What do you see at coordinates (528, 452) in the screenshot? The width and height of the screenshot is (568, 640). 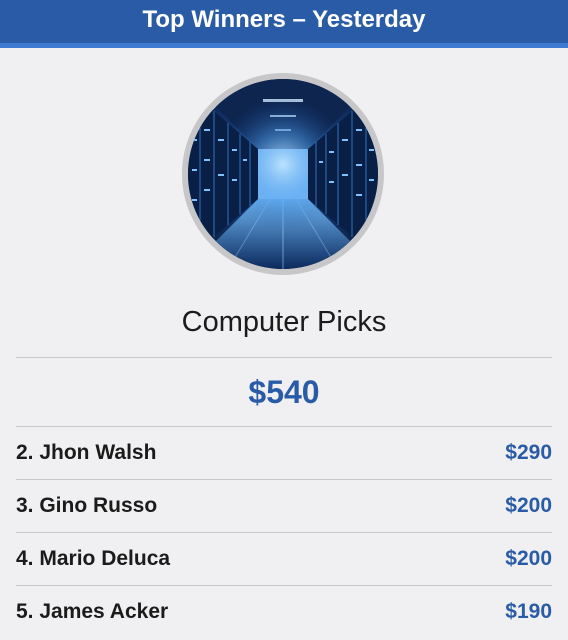 I see `winner-amount: $290` at bounding box center [528, 452].